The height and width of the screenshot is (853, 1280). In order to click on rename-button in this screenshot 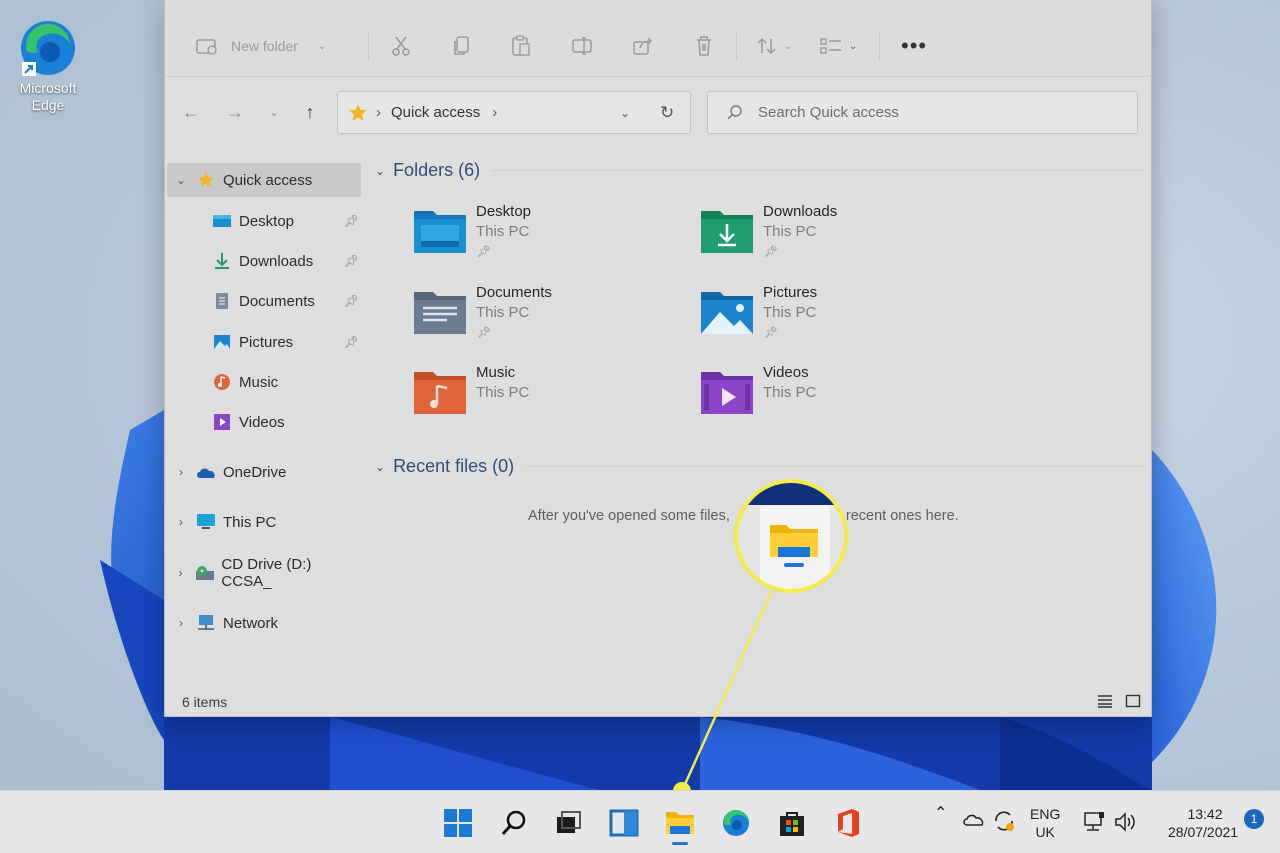, I will do `click(582, 46)`.